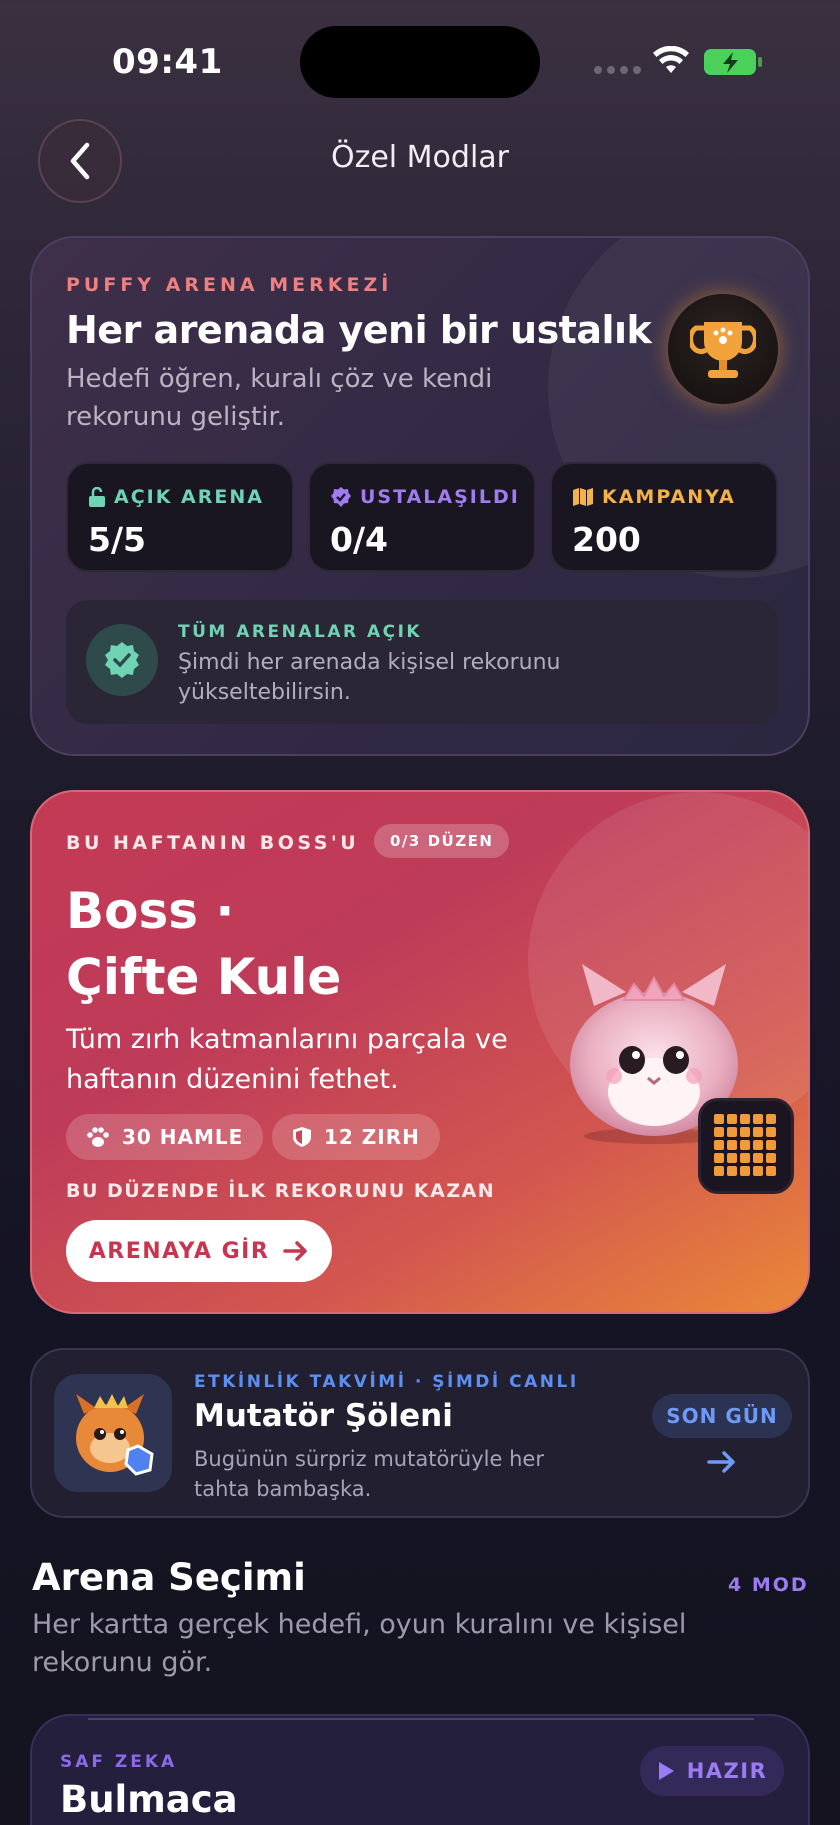 This screenshot has height=1825, width=840. I want to click on hub-title: Her arenada yeni bir ustalık, so click(359, 330).